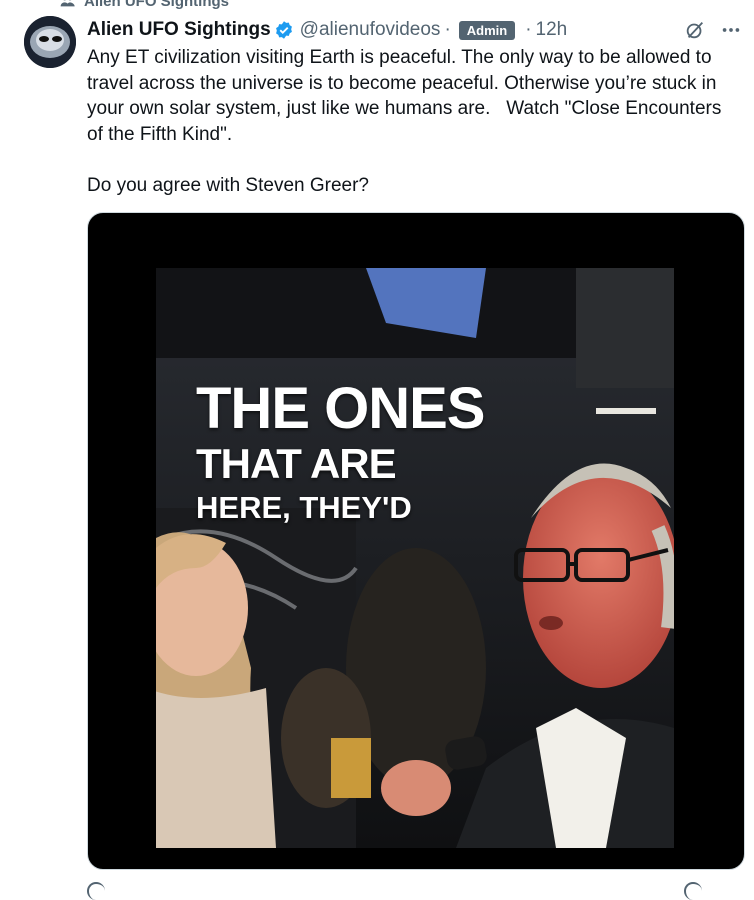 This screenshot has height=900, width=754. I want to click on avatar, so click(50, 42).